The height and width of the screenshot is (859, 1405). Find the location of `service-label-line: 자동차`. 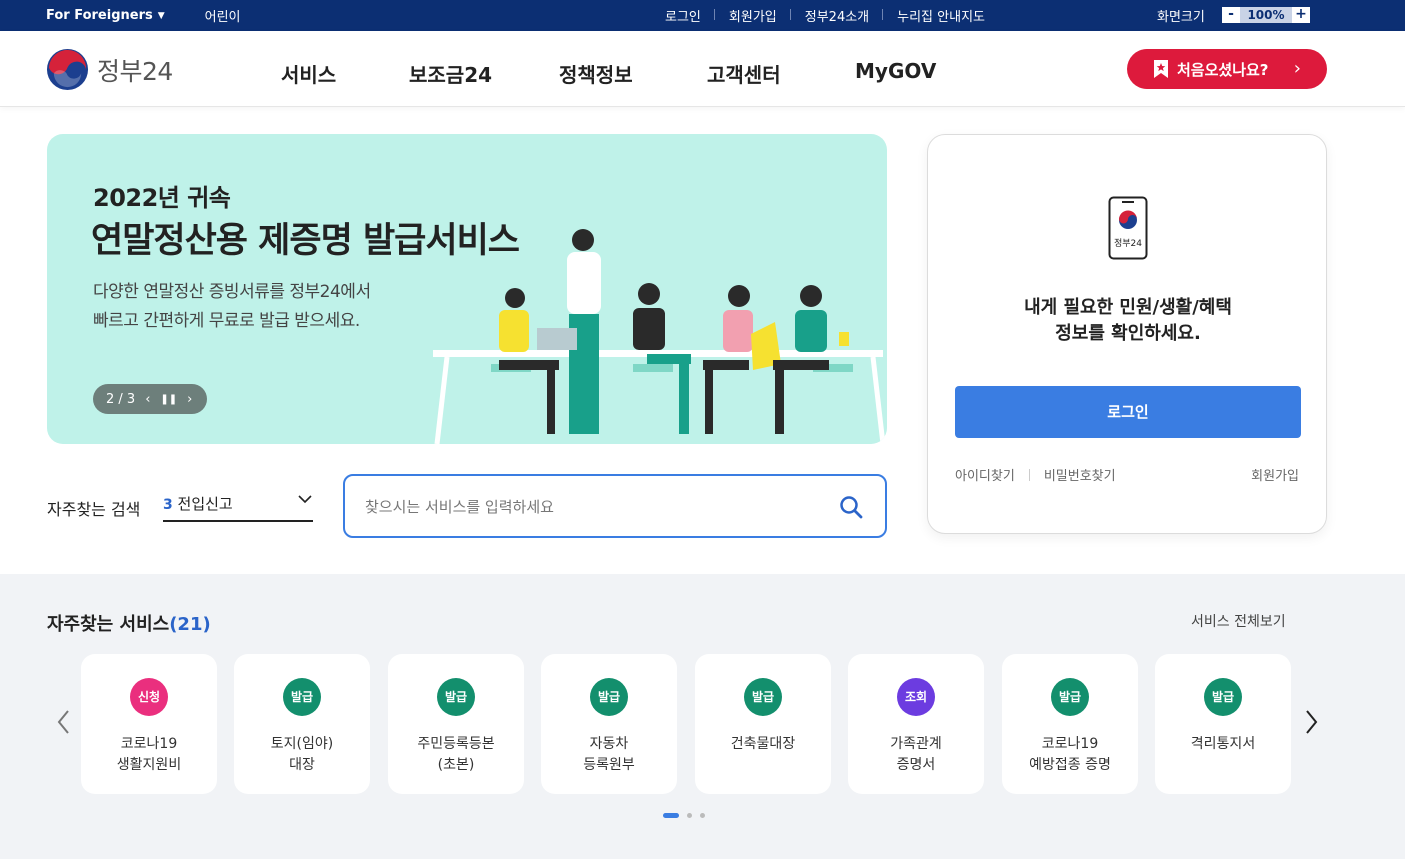

service-label-line: 자동차 is located at coordinates (609, 744).